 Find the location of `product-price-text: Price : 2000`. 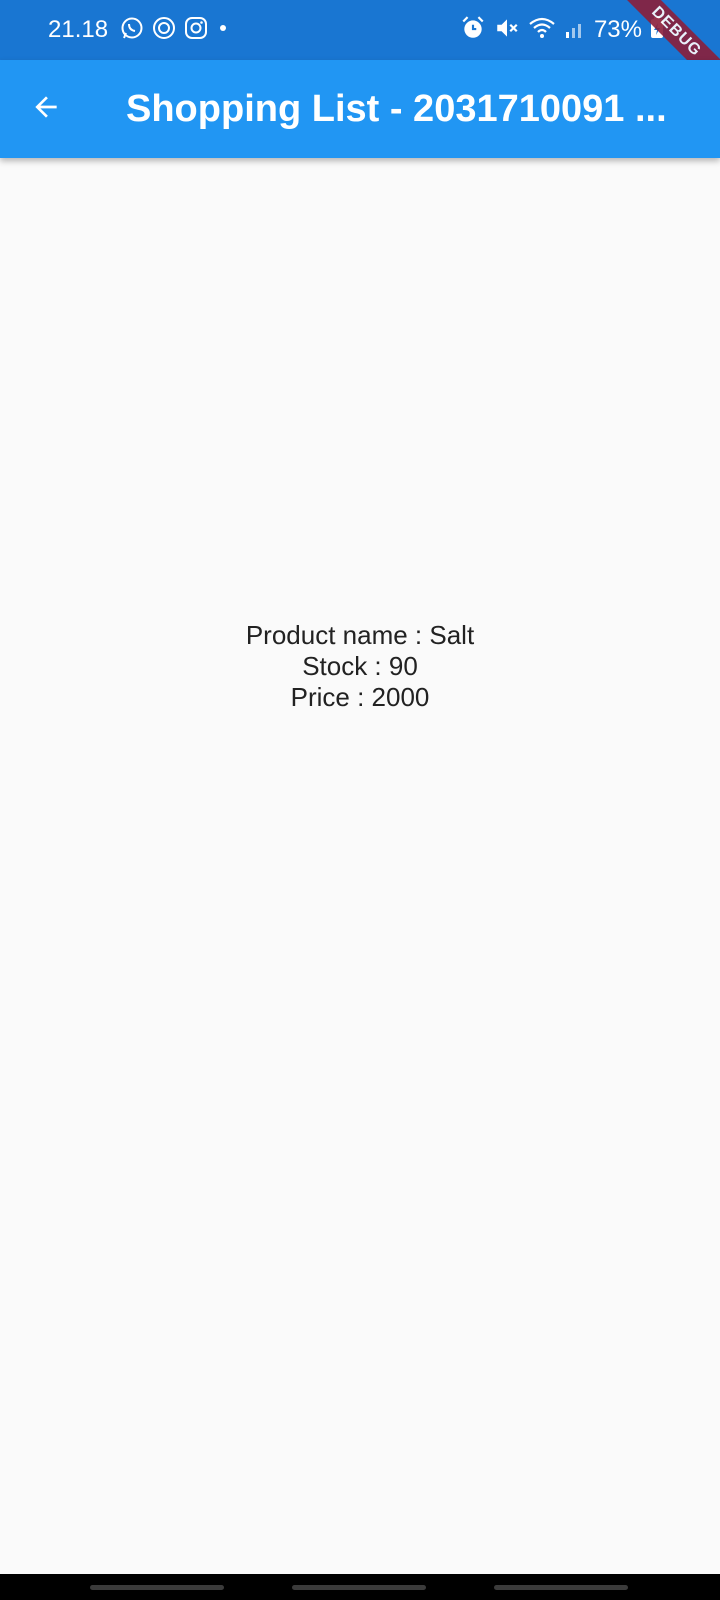

product-price-text: Price : 2000 is located at coordinates (360, 697).